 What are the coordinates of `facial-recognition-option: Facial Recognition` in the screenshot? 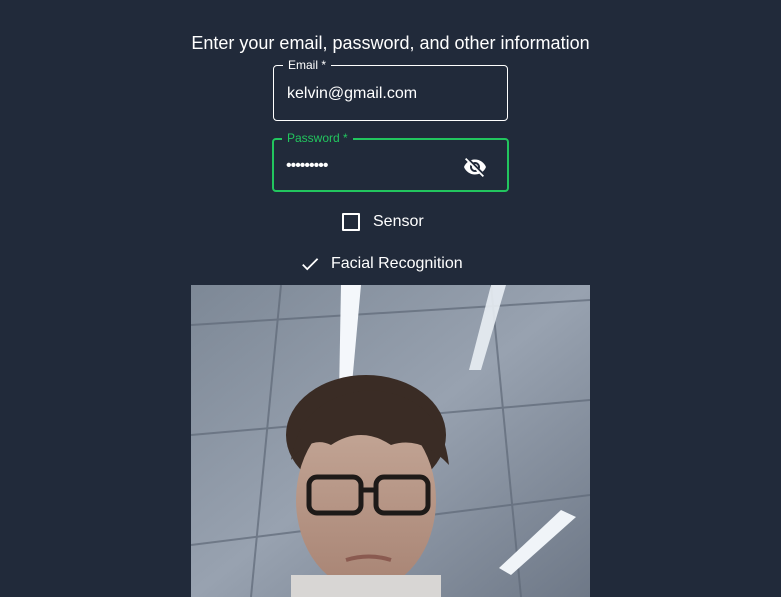 It's located at (381, 264).